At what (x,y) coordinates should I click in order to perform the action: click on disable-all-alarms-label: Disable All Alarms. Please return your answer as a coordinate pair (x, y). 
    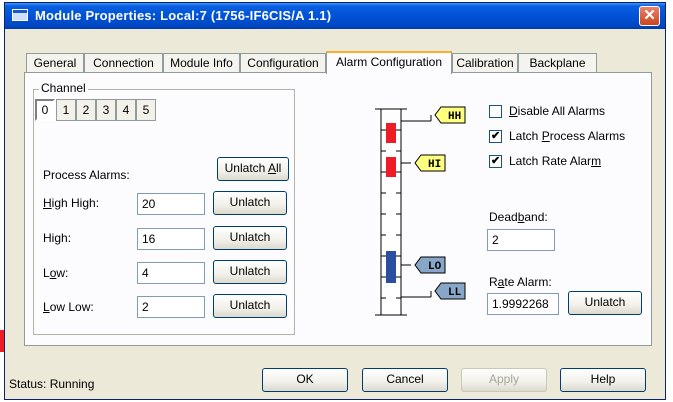
    Looking at the image, I should click on (557, 111).